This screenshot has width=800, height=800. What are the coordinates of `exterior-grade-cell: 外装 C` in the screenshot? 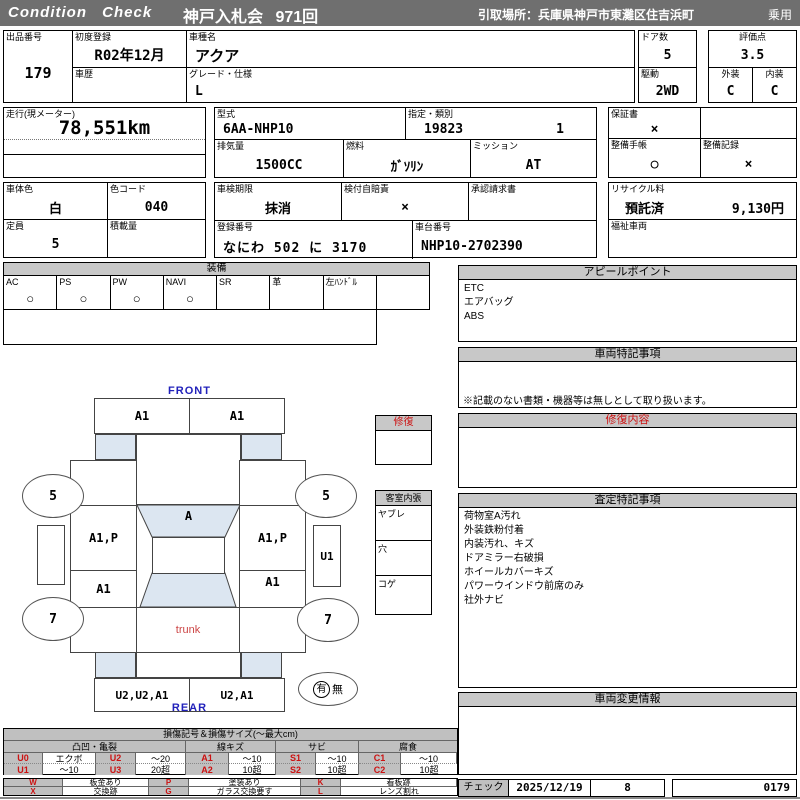 It's located at (731, 85).